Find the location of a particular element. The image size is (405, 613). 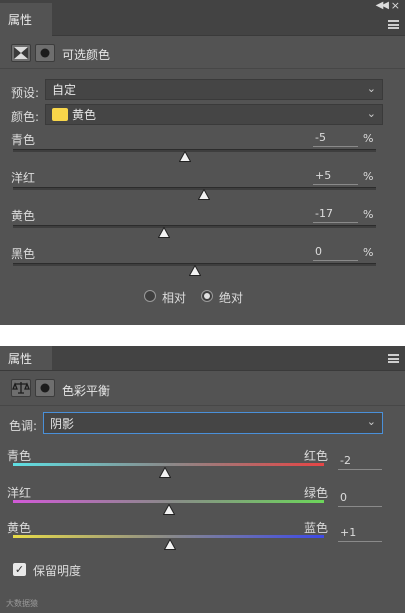

tone-dropdown: 阴影 ⌄ is located at coordinates (213, 423).